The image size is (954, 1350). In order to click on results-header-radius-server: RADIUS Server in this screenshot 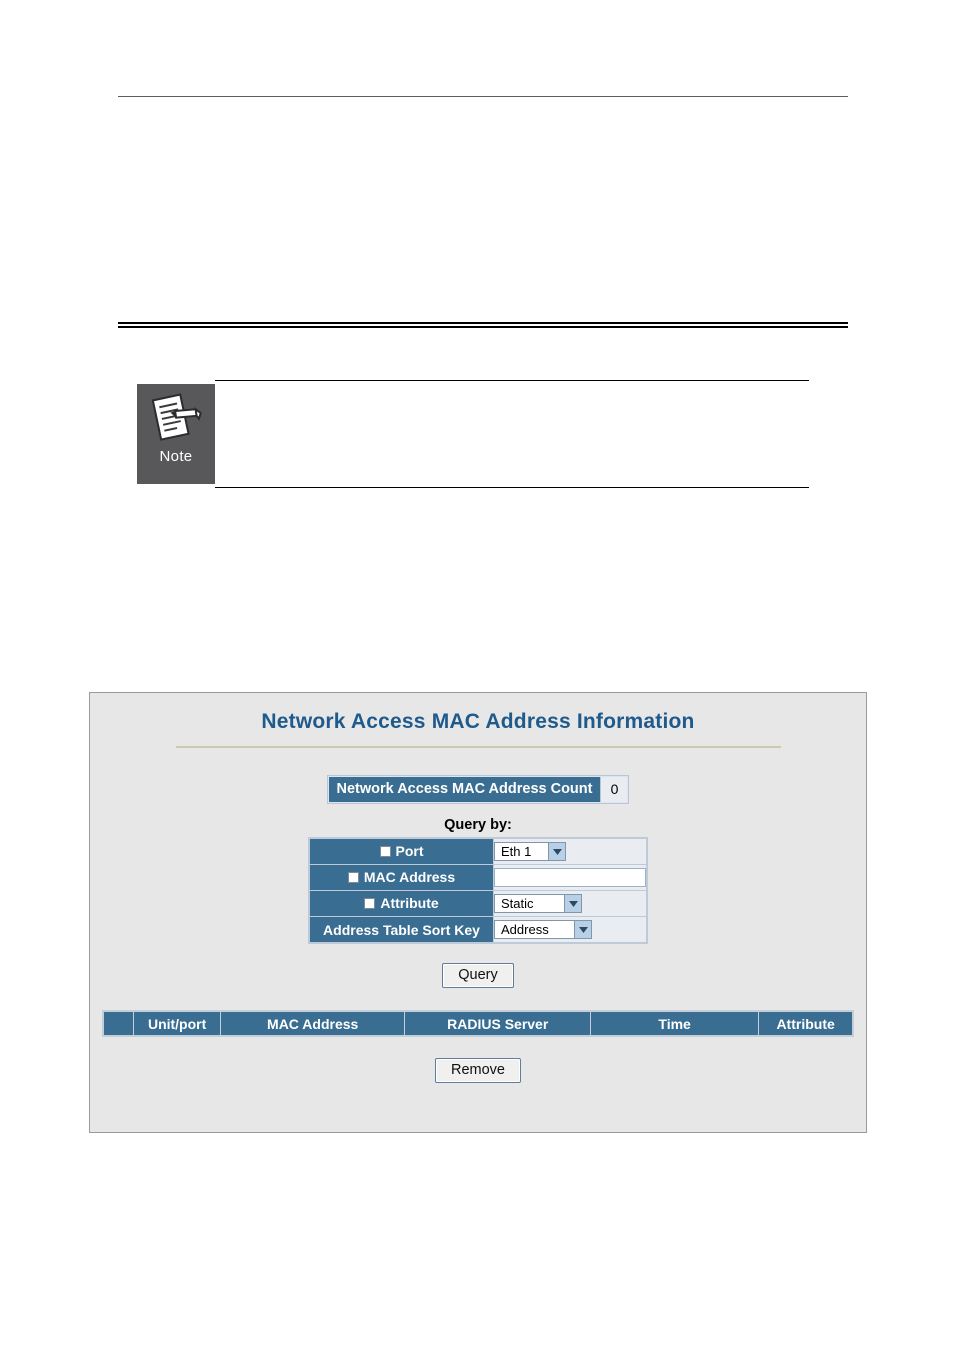, I will do `click(498, 1023)`.